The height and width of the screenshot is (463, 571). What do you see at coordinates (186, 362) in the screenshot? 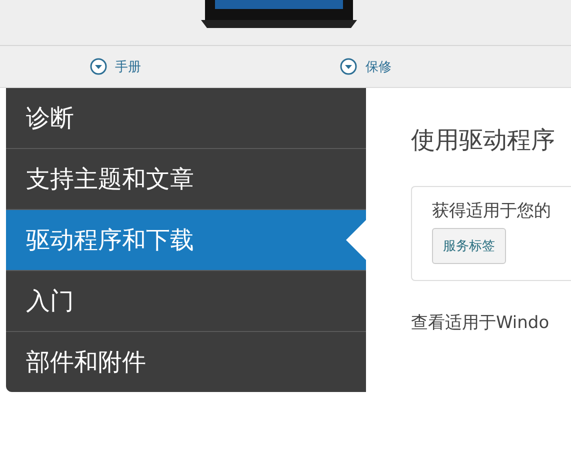
I see `sidebar-item: 部件和附件` at bounding box center [186, 362].